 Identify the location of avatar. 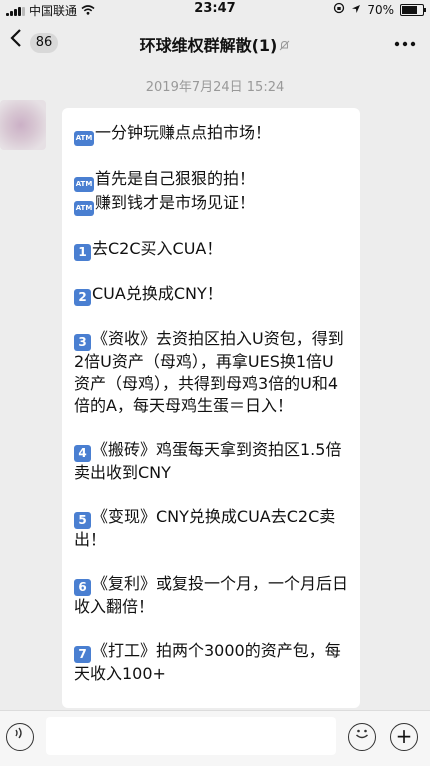
(23, 125).